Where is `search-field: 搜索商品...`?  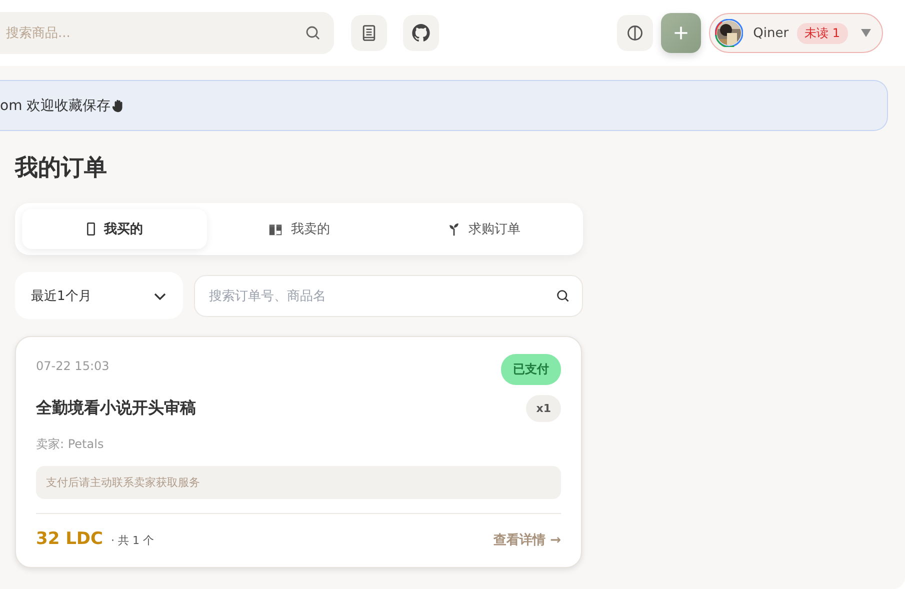
search-field: 搜索商品... is located at coordinates (167, 33).